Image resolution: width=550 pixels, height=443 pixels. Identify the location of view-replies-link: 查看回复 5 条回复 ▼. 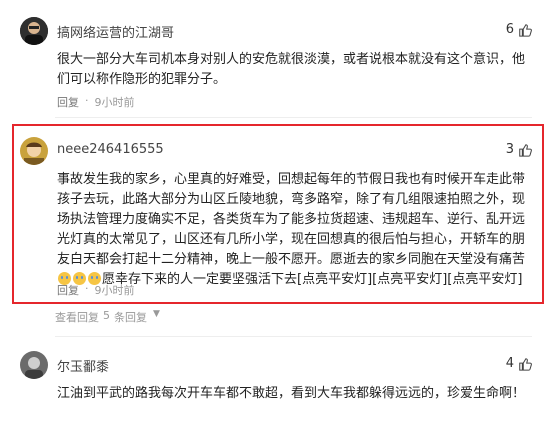
(107, 317).